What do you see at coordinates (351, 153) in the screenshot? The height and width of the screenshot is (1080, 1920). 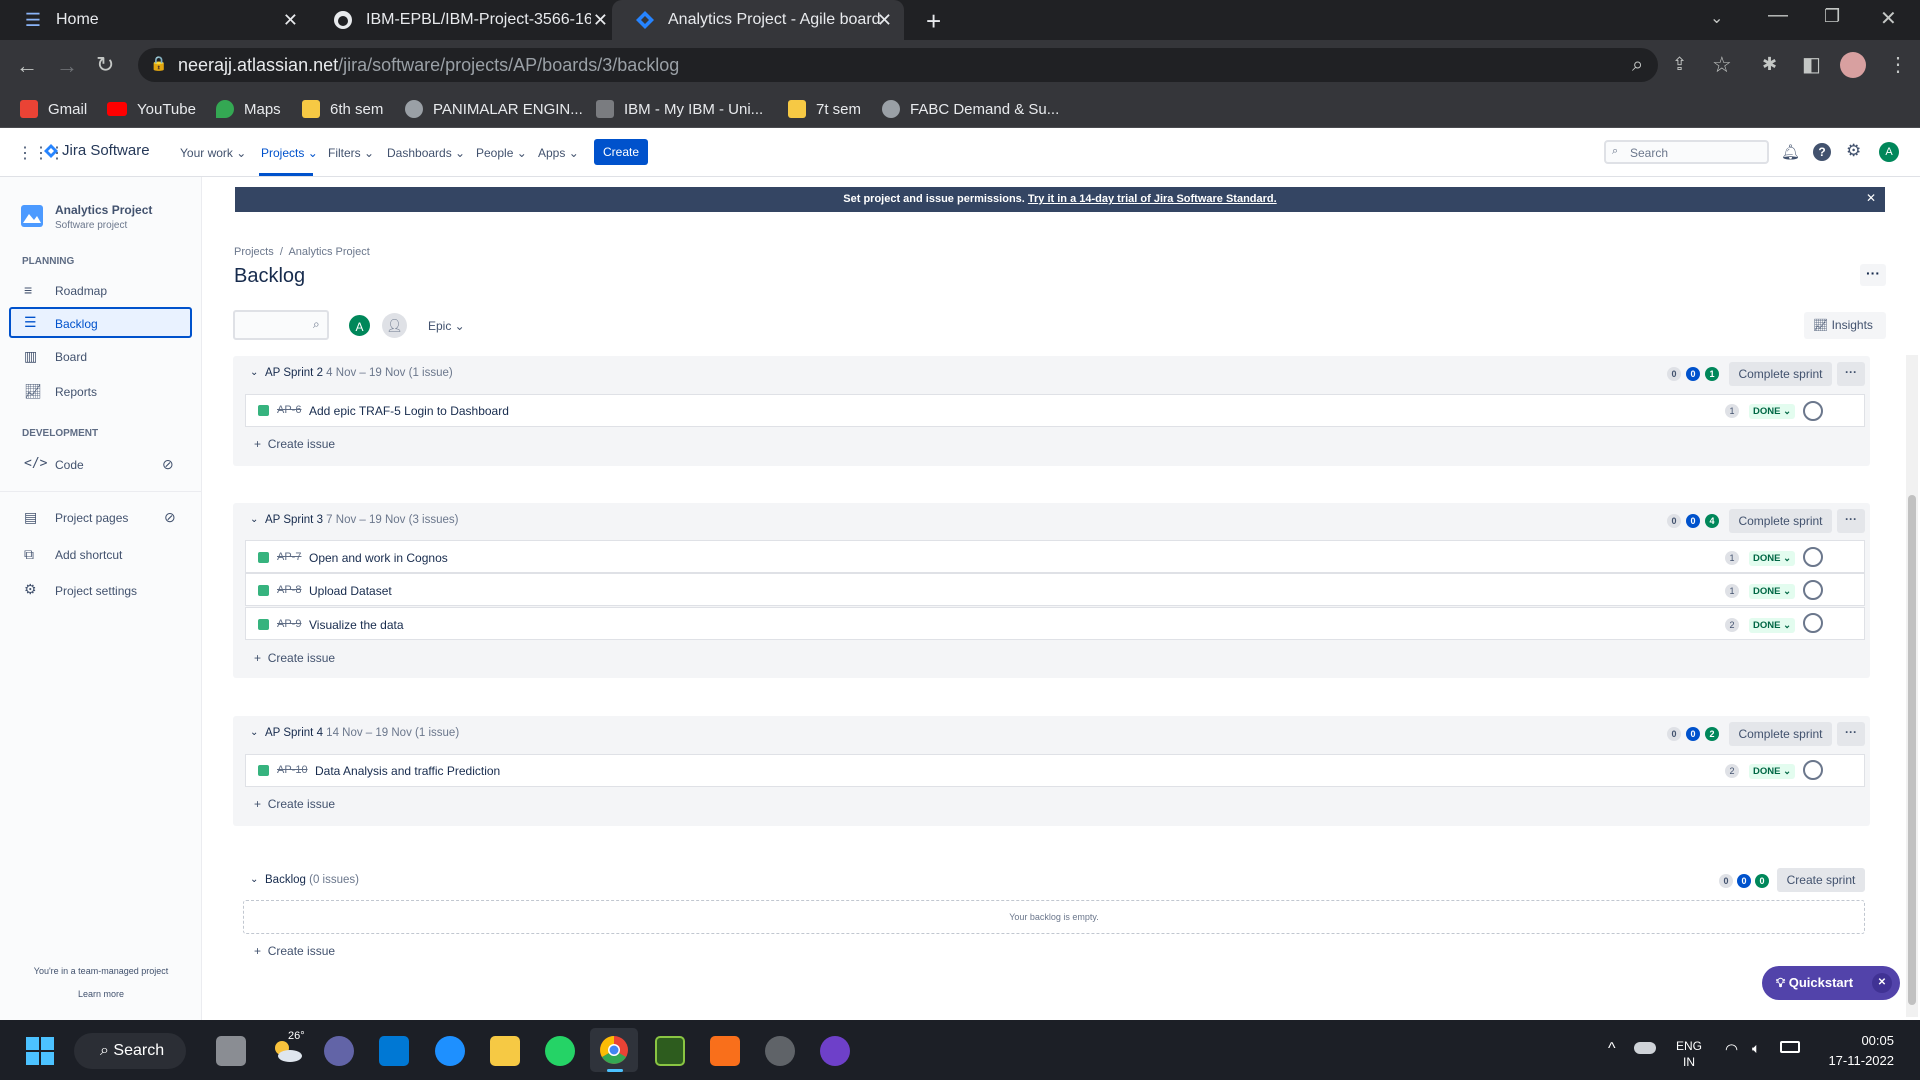 I see `nav-filters: Filters ⌄` at bounding box center [351, 153].